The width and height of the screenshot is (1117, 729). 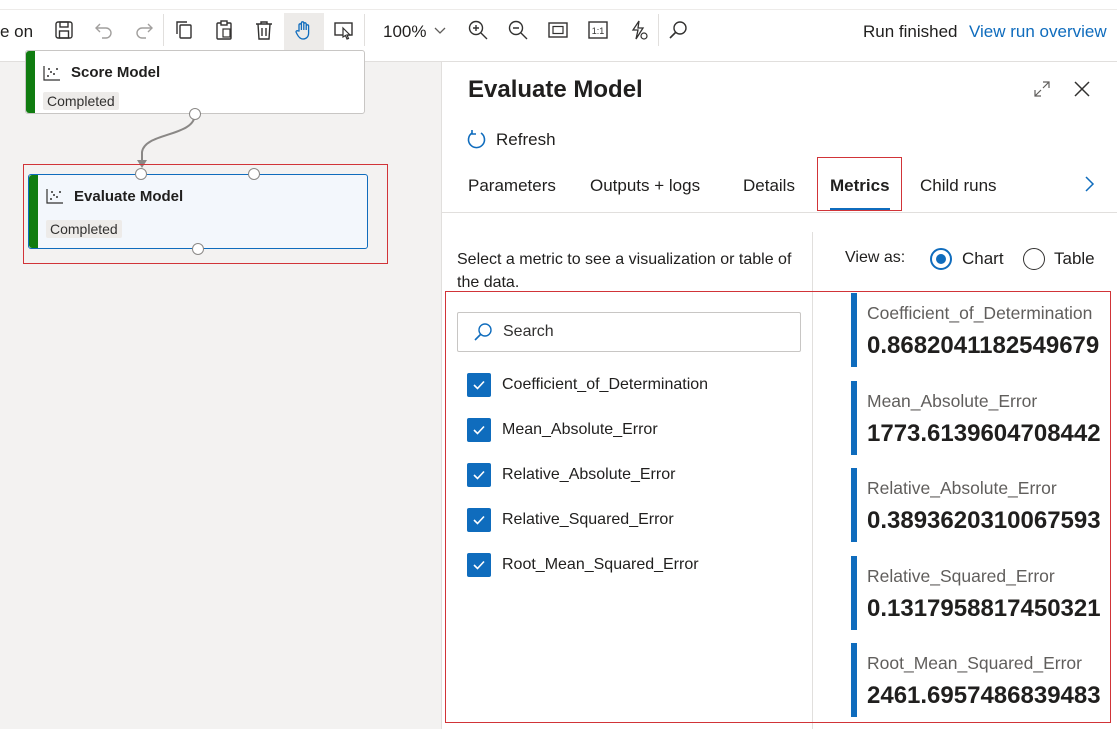 What do you see at coordinates (166, 140) in the screenshot?
I see `connection-edge` at bounding box center [166, 140].